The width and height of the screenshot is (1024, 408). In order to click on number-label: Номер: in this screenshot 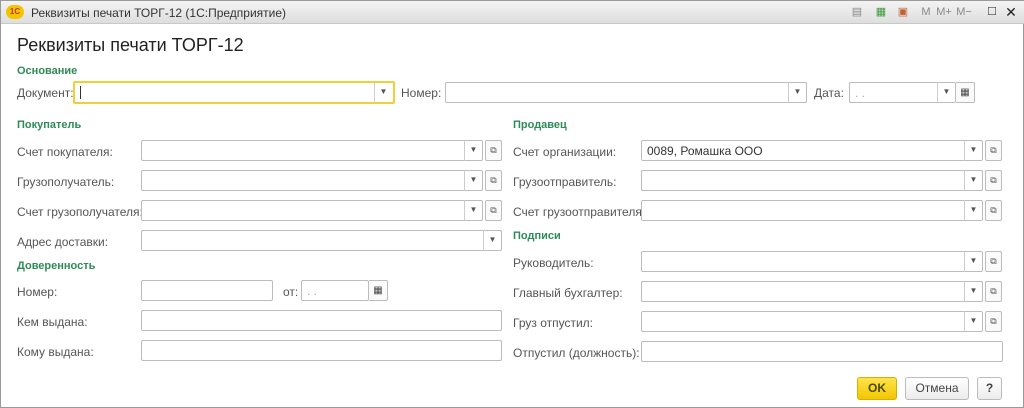, I will do `click(421, 93)`.